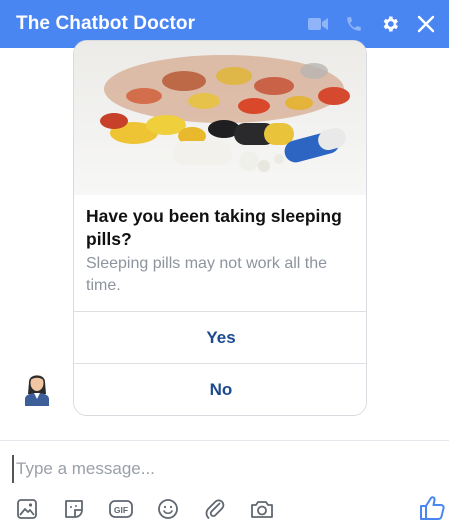  What do you see at coordinates (27, 509) in the screenshot?
I see `image-icon` at bounding box center [27, 509].